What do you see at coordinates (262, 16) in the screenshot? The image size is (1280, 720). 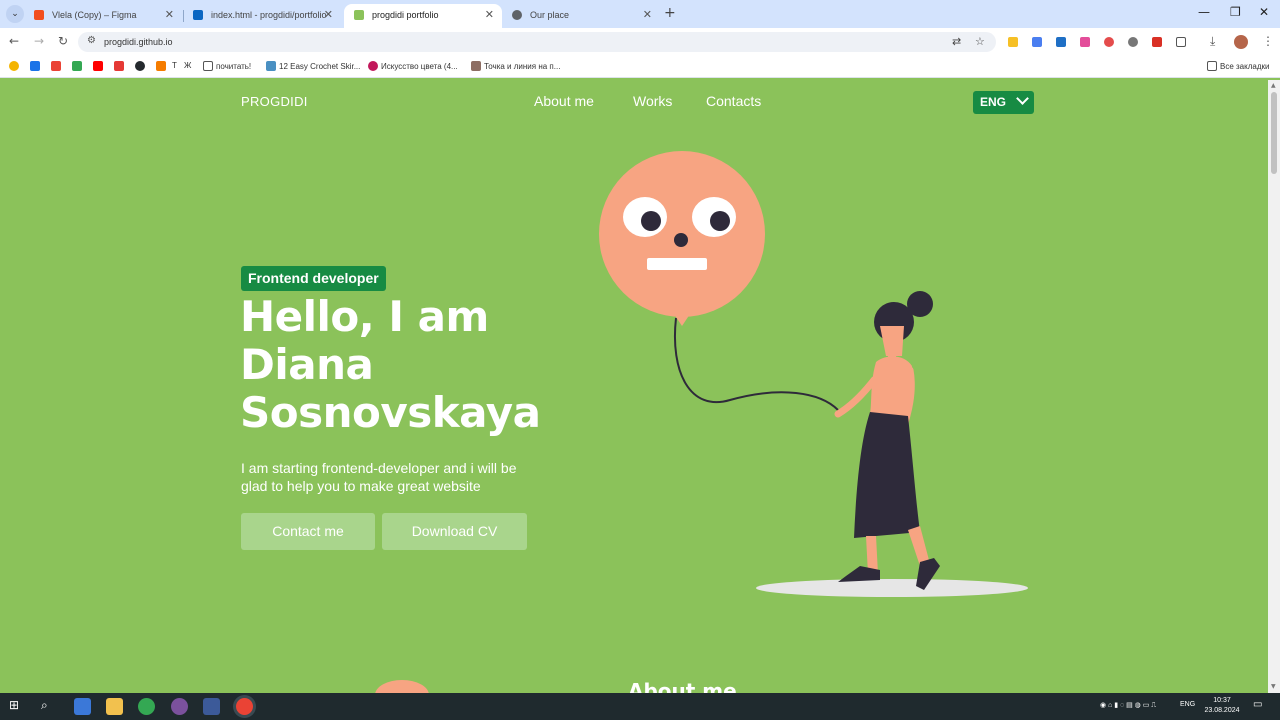 I see `browser-tab: index.html - progdidi/portfolio ✕` at bounding box center [262, 16].